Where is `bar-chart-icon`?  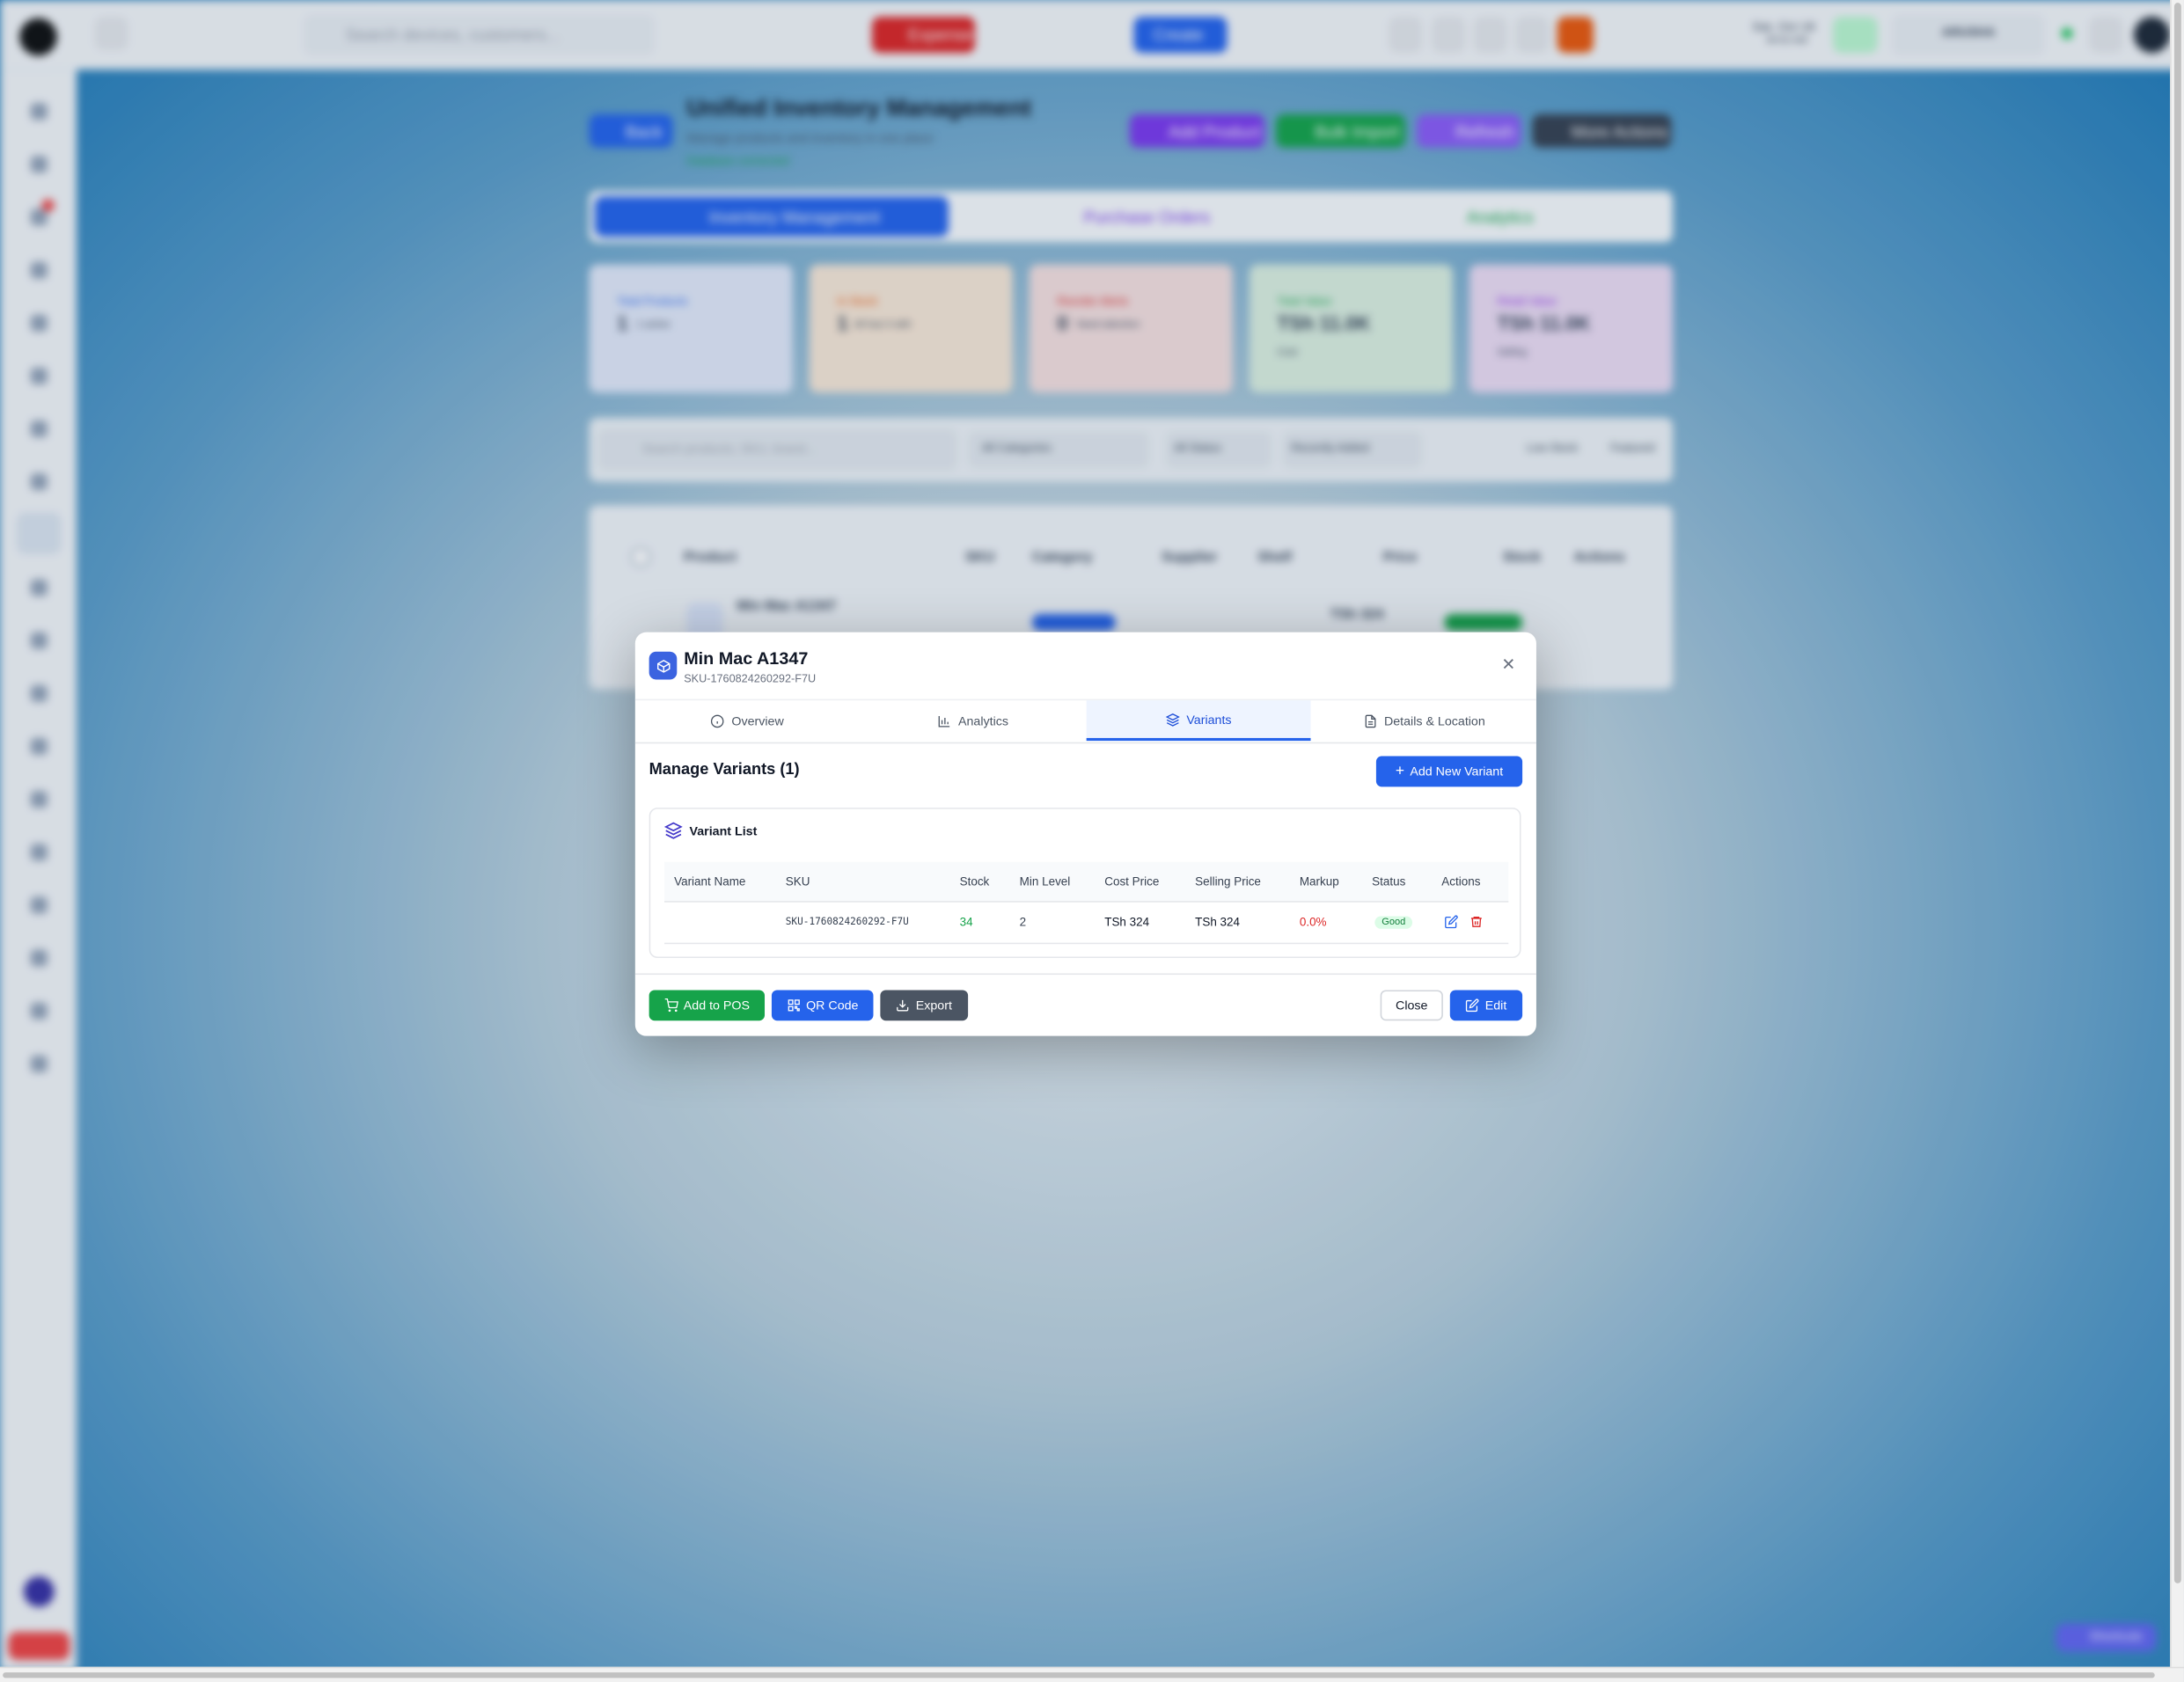
bar-chart-icon is located at coordinates (944, 721).